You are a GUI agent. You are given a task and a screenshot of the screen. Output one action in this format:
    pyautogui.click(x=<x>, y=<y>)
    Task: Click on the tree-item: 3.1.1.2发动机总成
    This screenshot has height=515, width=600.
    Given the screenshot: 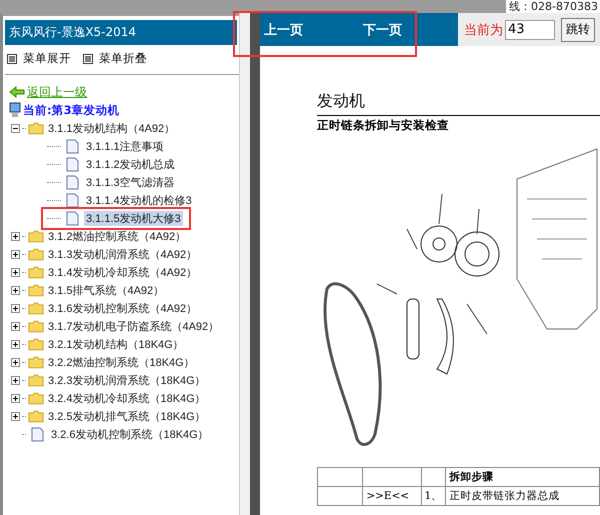 What is the action you would take?
    pyautogui.click(x=130, y=164)
    